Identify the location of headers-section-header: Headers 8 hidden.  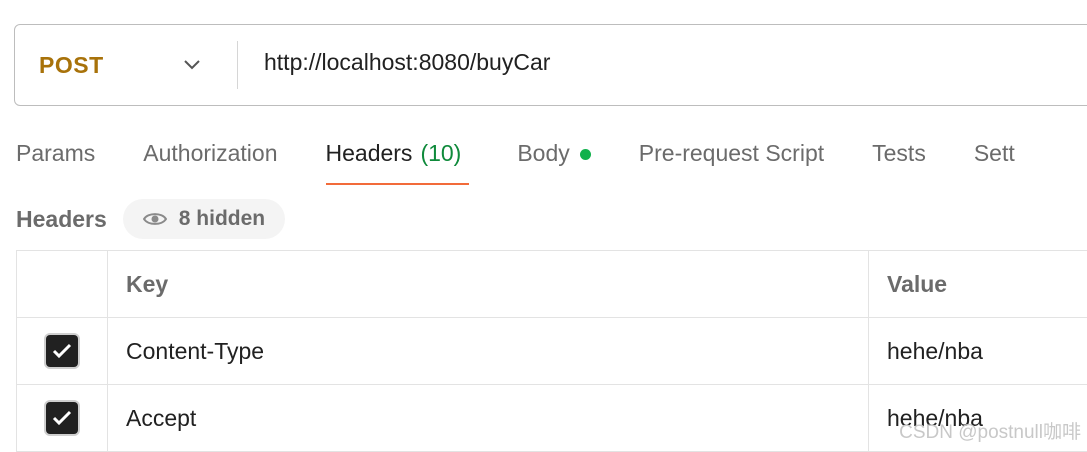
(151, 219).